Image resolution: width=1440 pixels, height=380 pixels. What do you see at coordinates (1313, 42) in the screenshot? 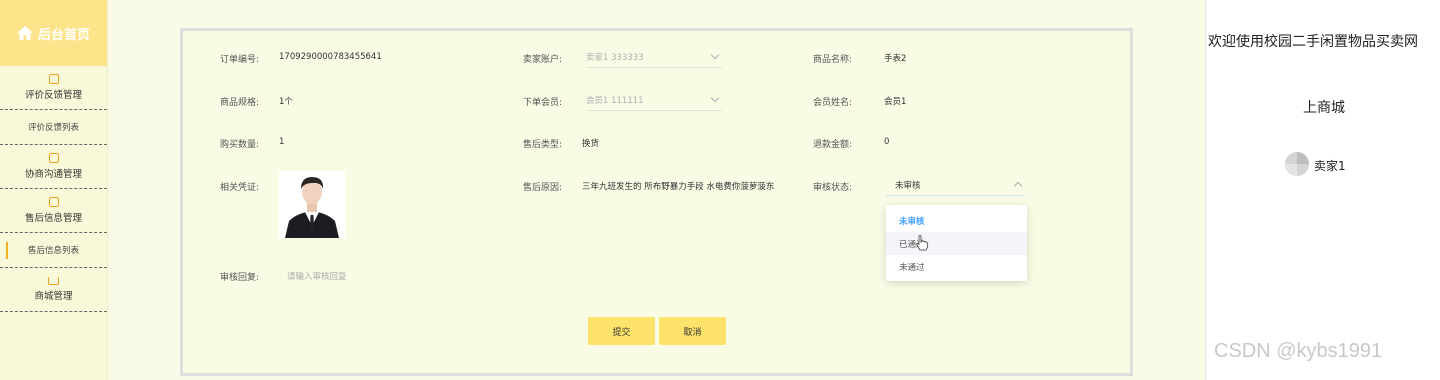
I see `welcome-text: 欢迎使用校园二手闲置物品买卖网` at bounding box center [1313, 42].